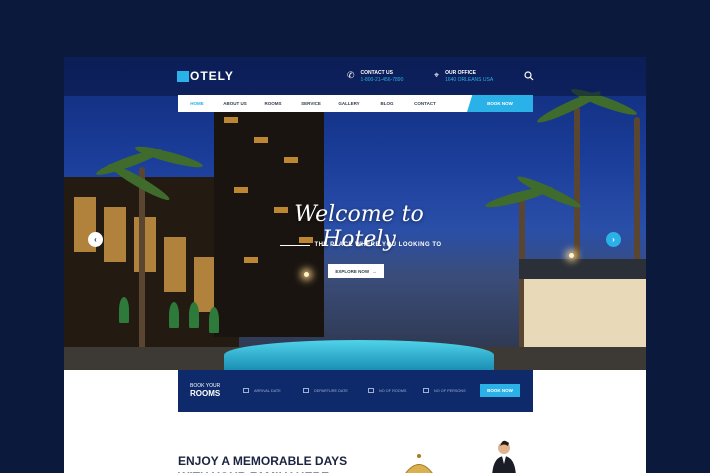 The height and width of the screenshot is (473, 710). What do you see at coordinates (331, 390) in the screenshot?
I see `departure-date-placeholder: DEPARTURE DATE` at bounding box center [331, 390].